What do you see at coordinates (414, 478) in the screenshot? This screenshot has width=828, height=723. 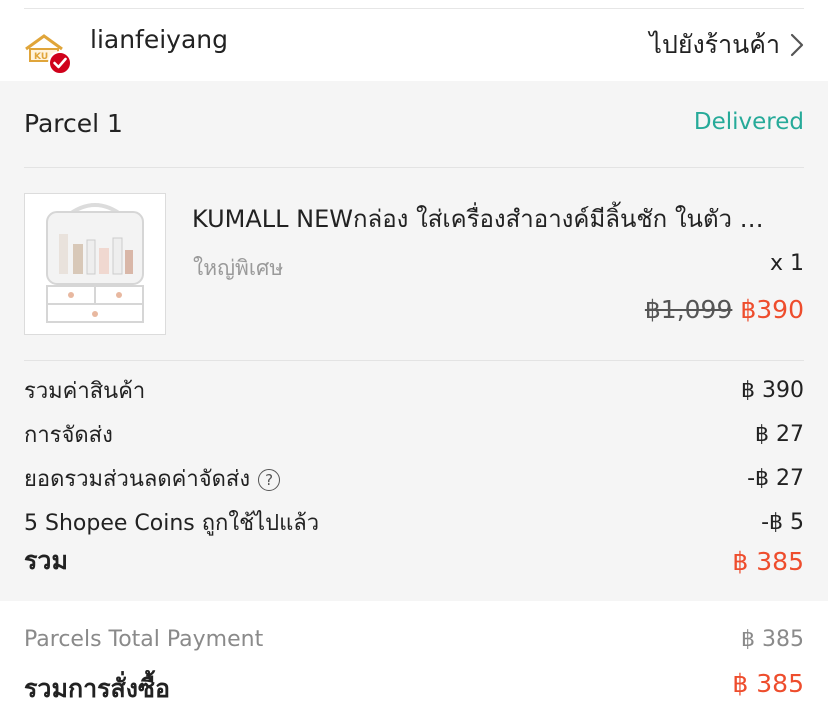 I see `summary-row-shipping-discount: ยอดรวมส่วนลดค่าจัดส่ง? -฿ 27` at bounding box center [414, 478].